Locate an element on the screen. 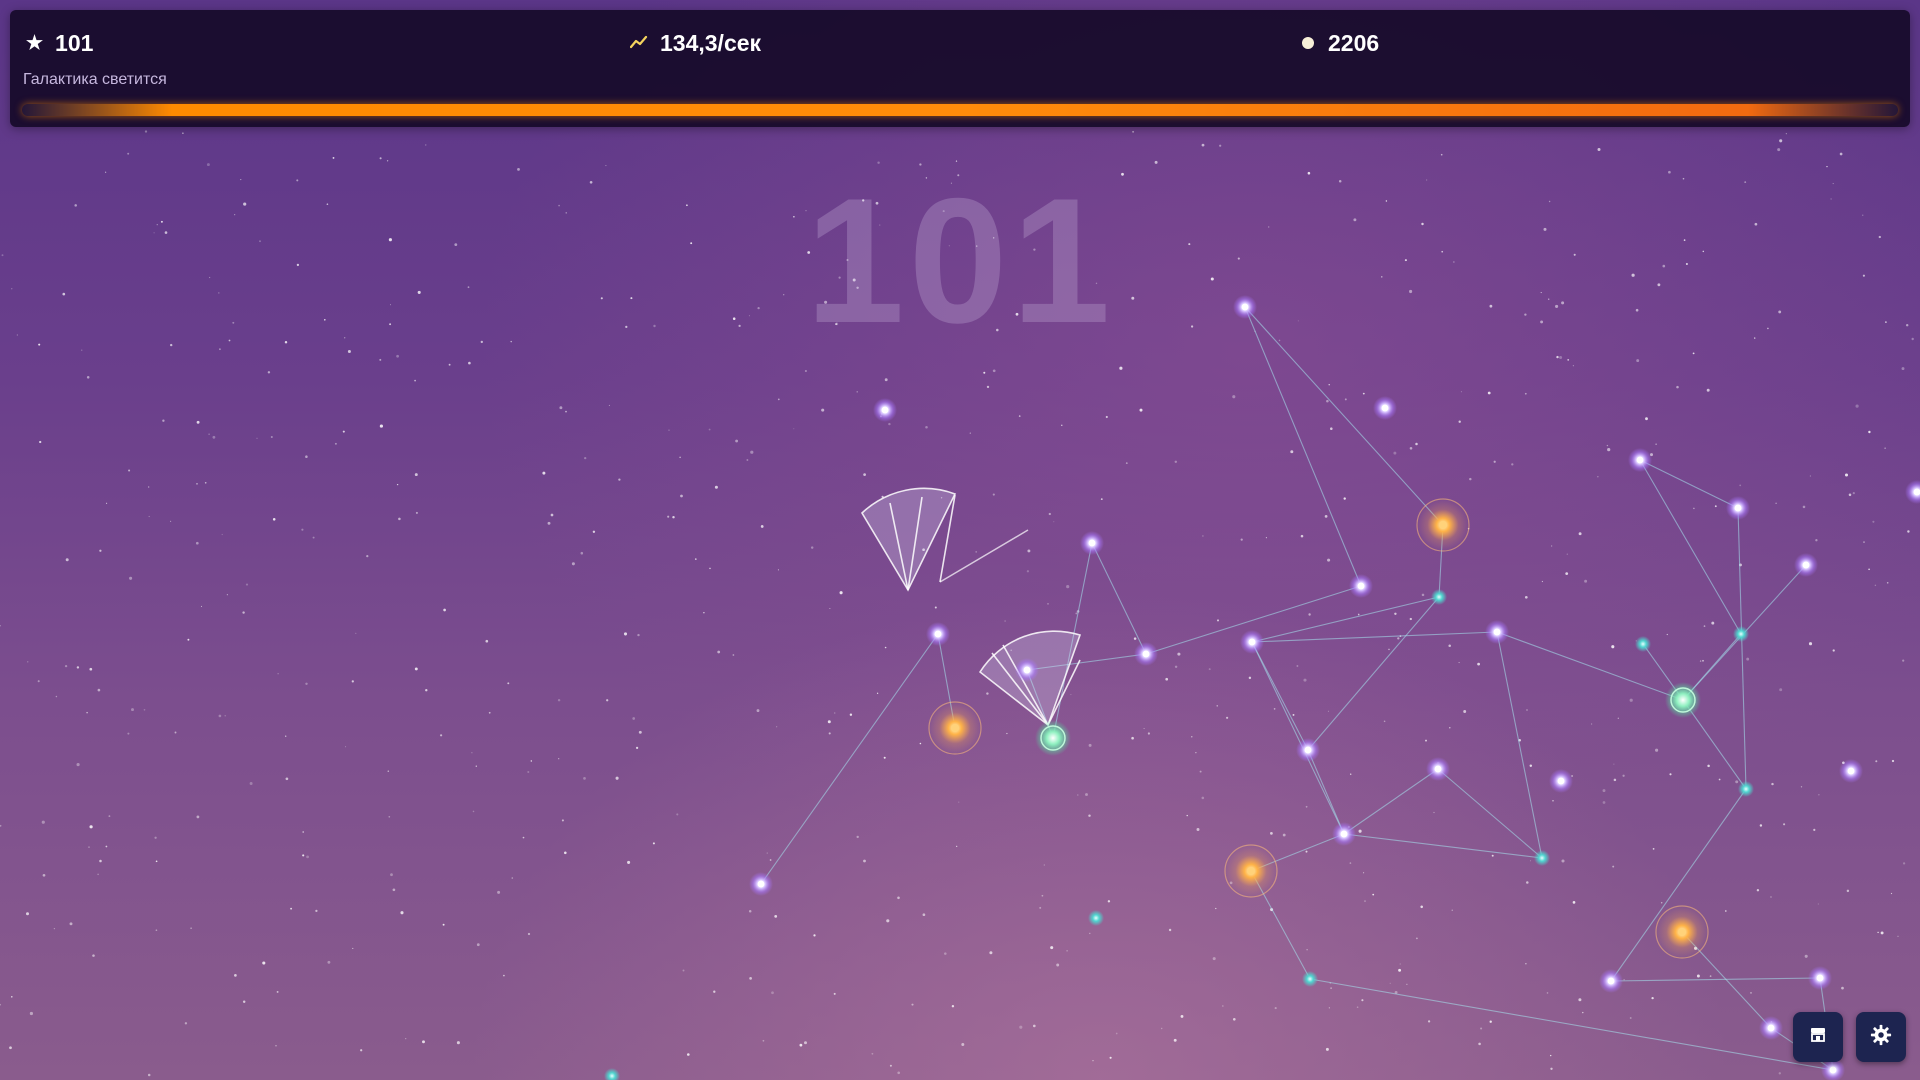 The width and height of the screenshot is (1920, 1080). rate-counter: 134,3/сек is located at coordinates (695, 43).